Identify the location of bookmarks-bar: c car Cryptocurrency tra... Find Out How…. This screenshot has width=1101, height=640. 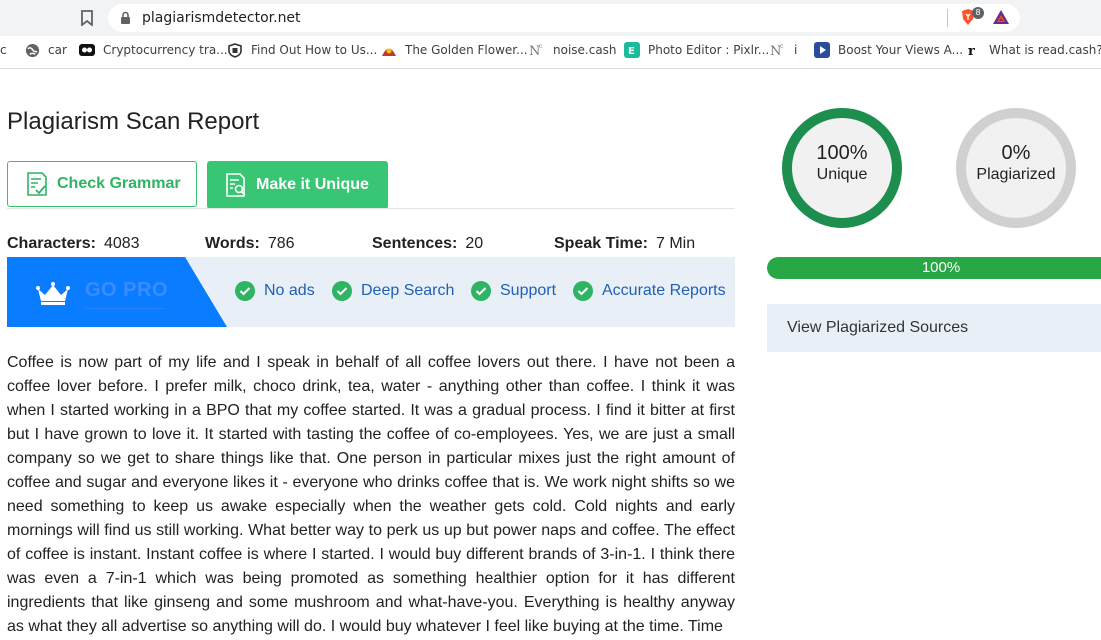
(550, 52).